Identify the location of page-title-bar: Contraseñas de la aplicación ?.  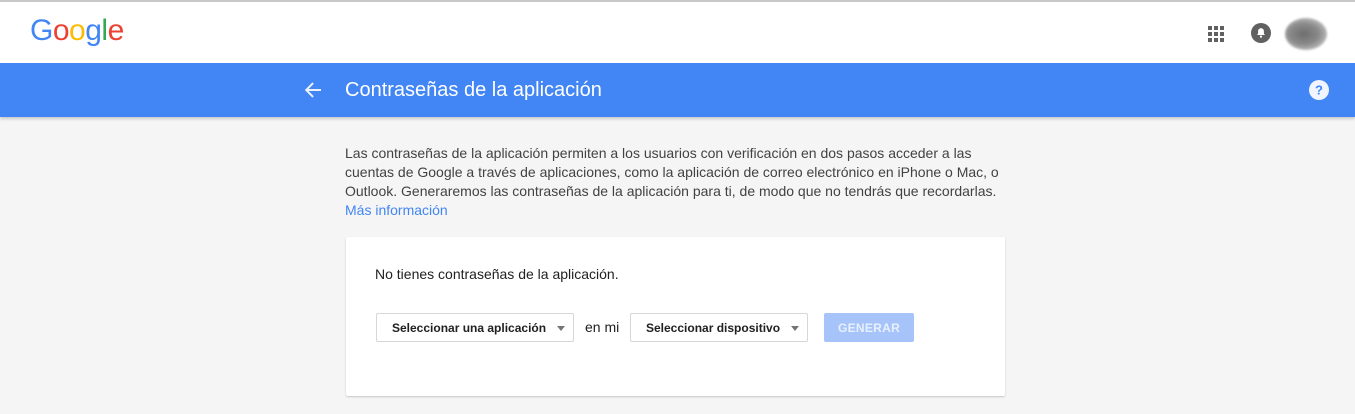
(677, 90).